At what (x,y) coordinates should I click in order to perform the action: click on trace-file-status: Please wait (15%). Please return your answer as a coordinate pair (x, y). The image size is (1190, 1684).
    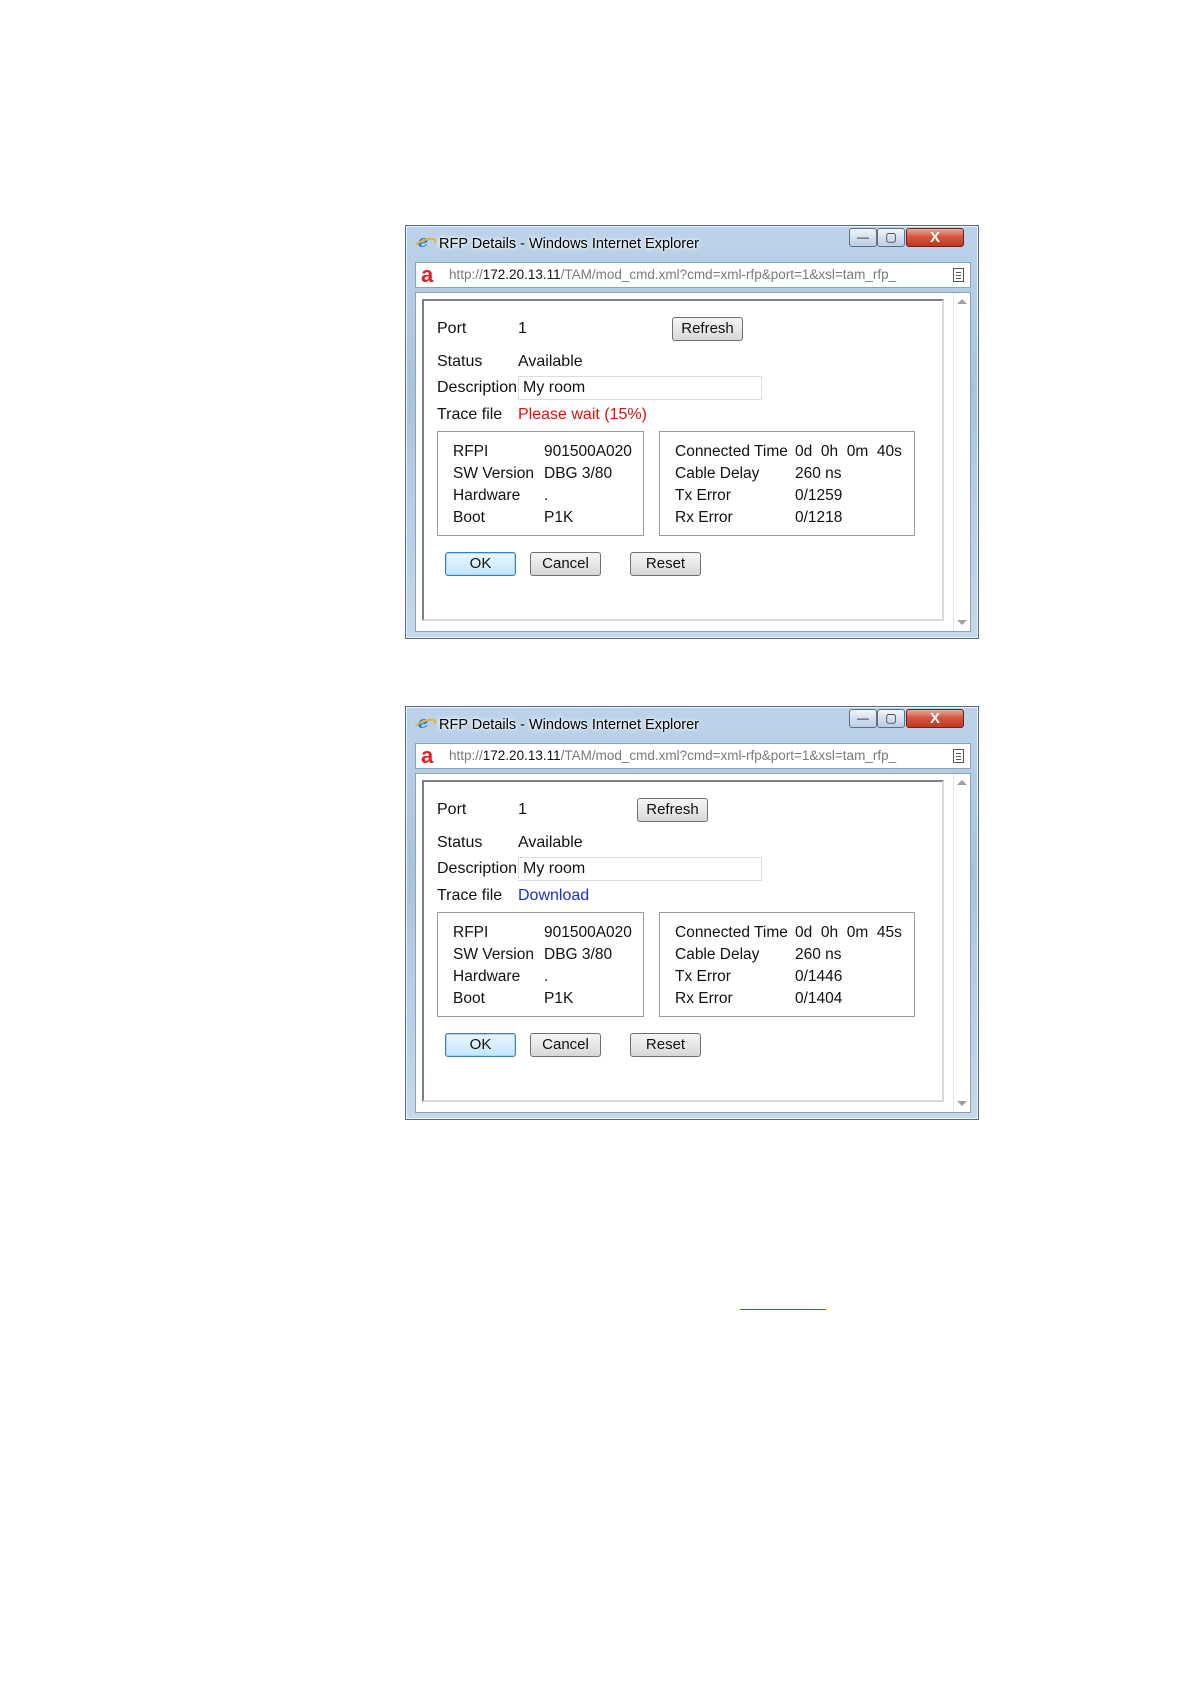
    Looking at the image, I should click on (582, 414).